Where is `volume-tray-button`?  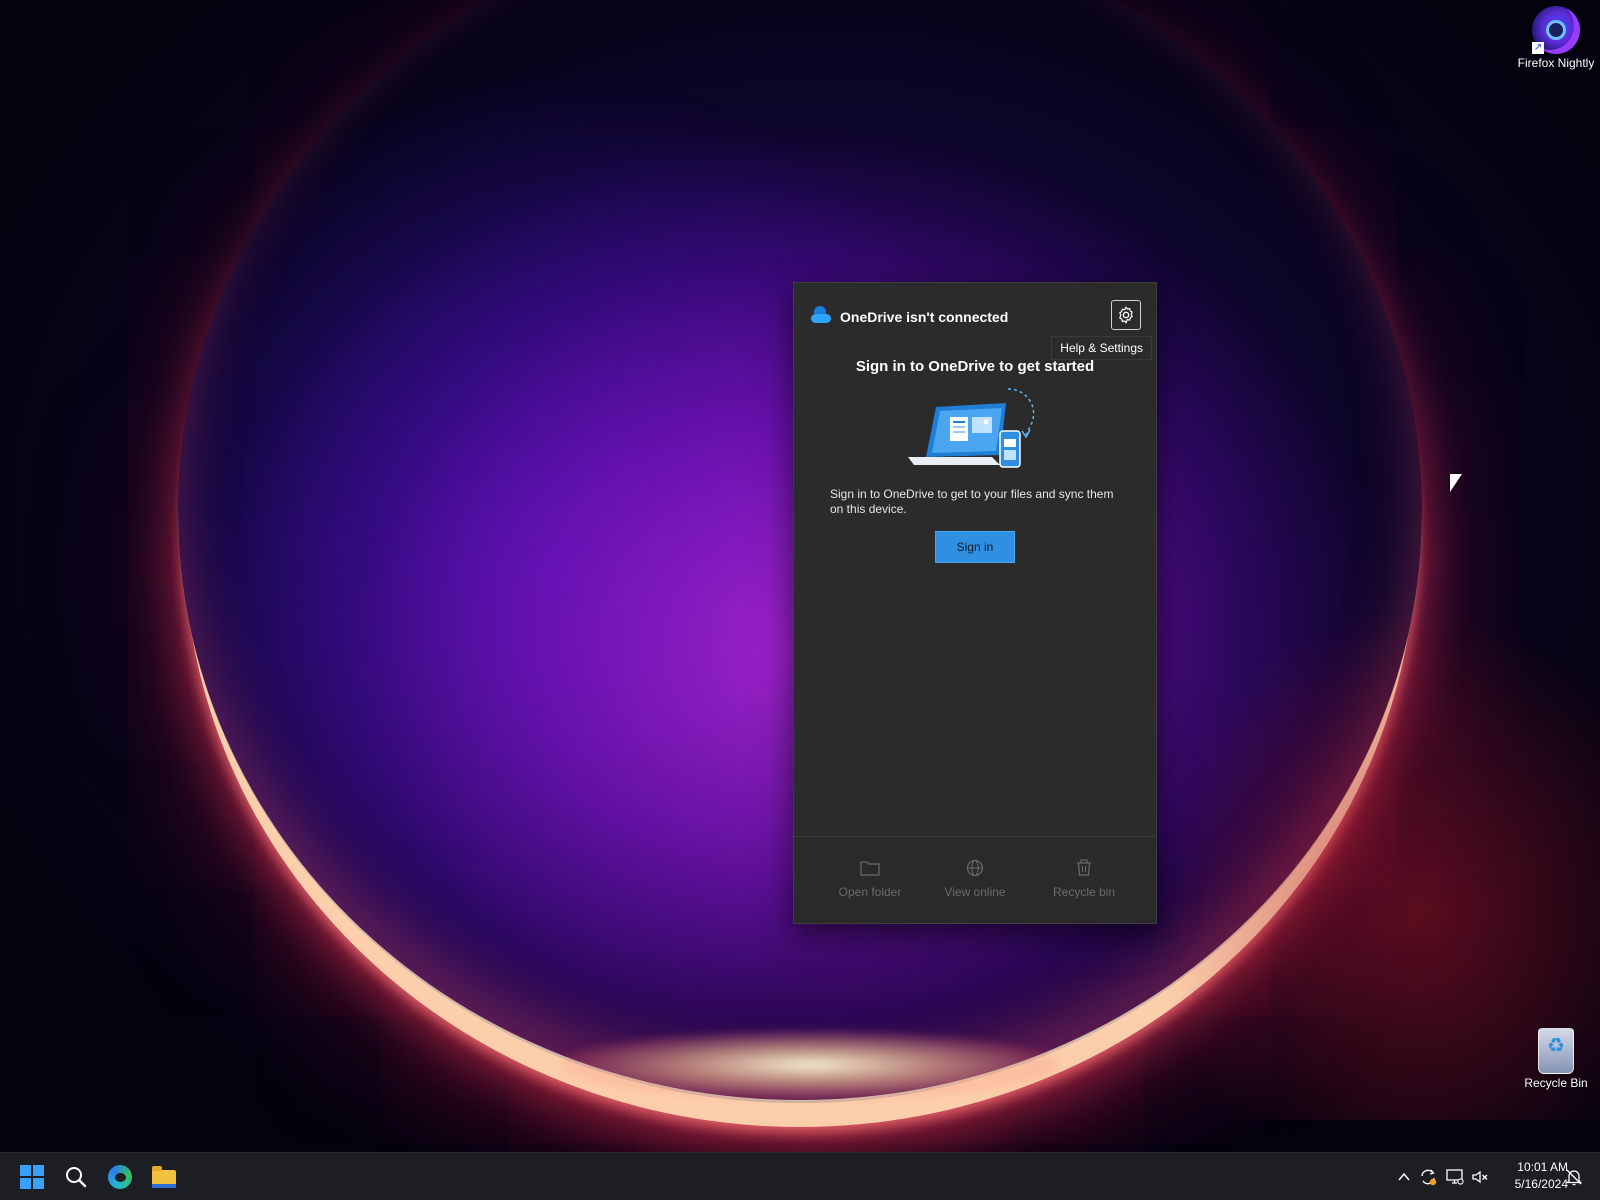
volume-tray-button is located at coordinates (1480, 1177).